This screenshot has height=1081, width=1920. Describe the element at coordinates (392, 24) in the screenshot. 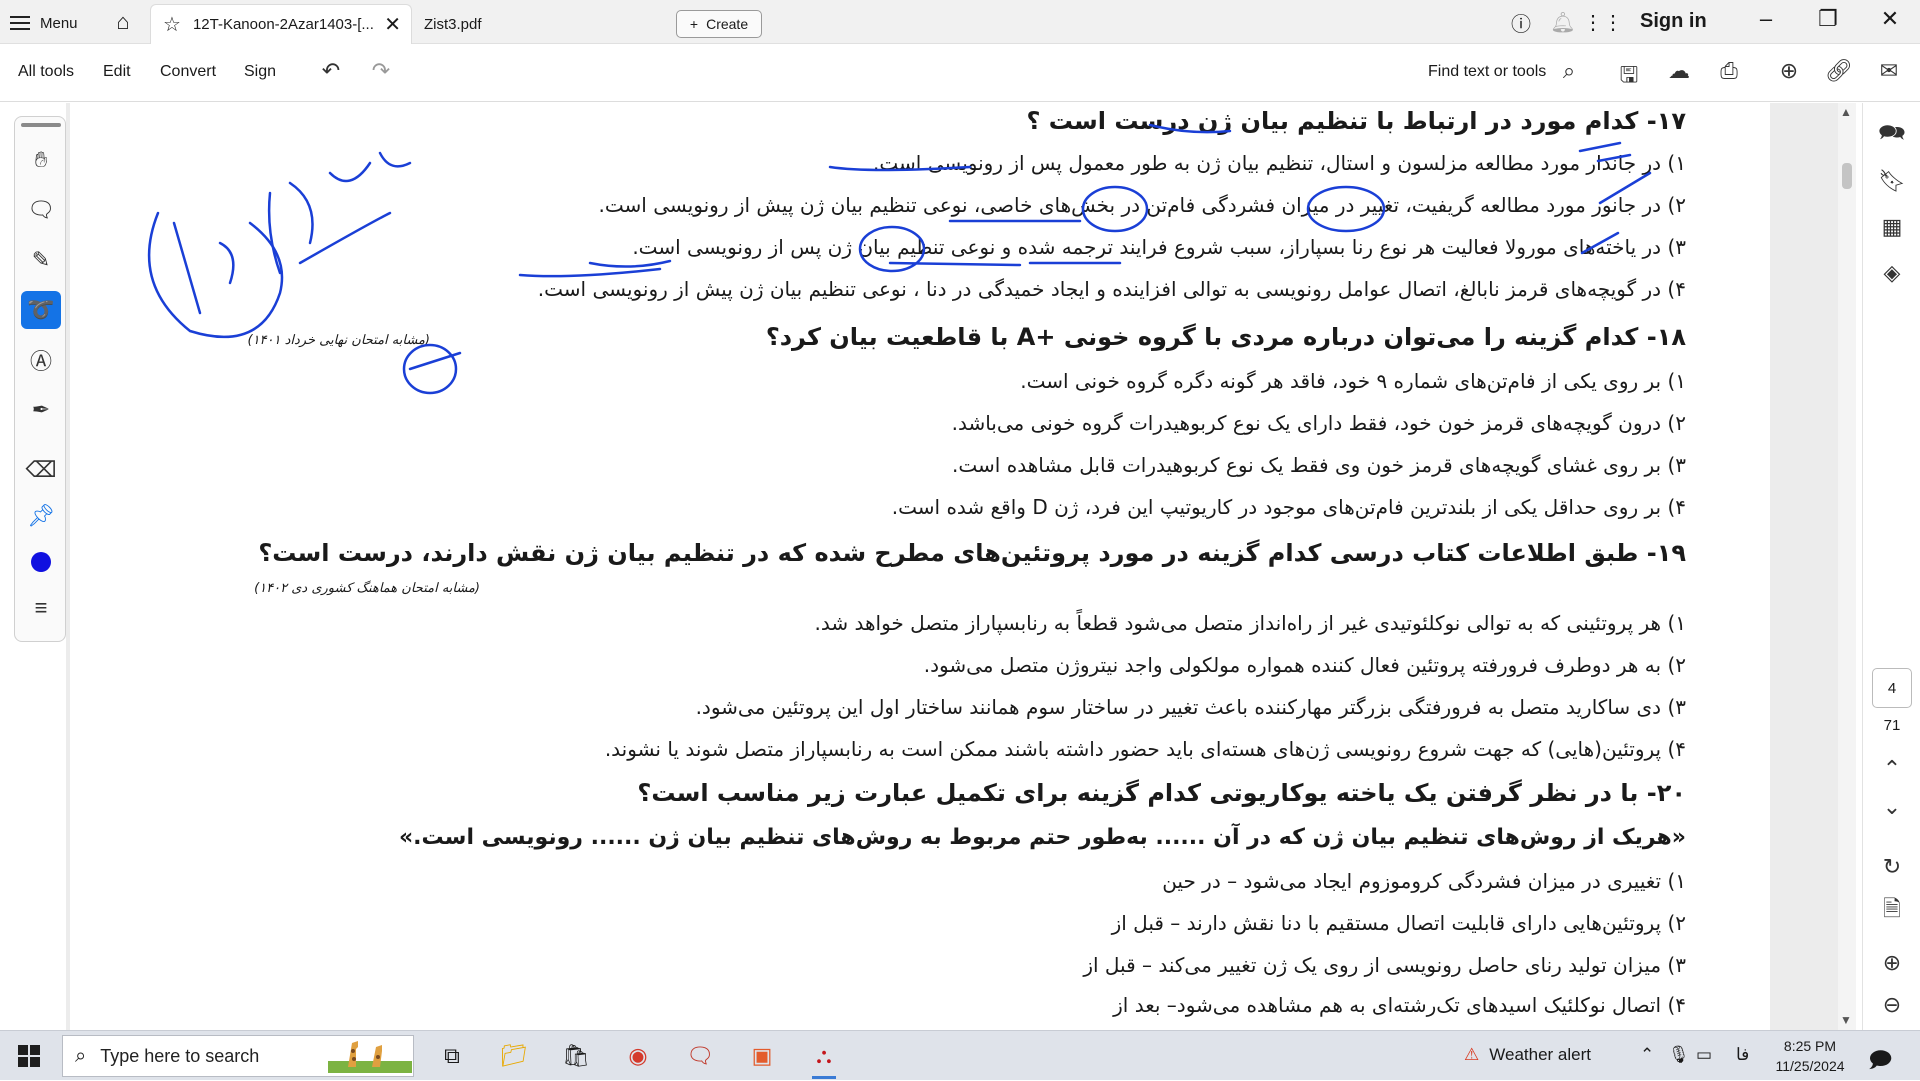

I see `close-icon: ✕` at that location.